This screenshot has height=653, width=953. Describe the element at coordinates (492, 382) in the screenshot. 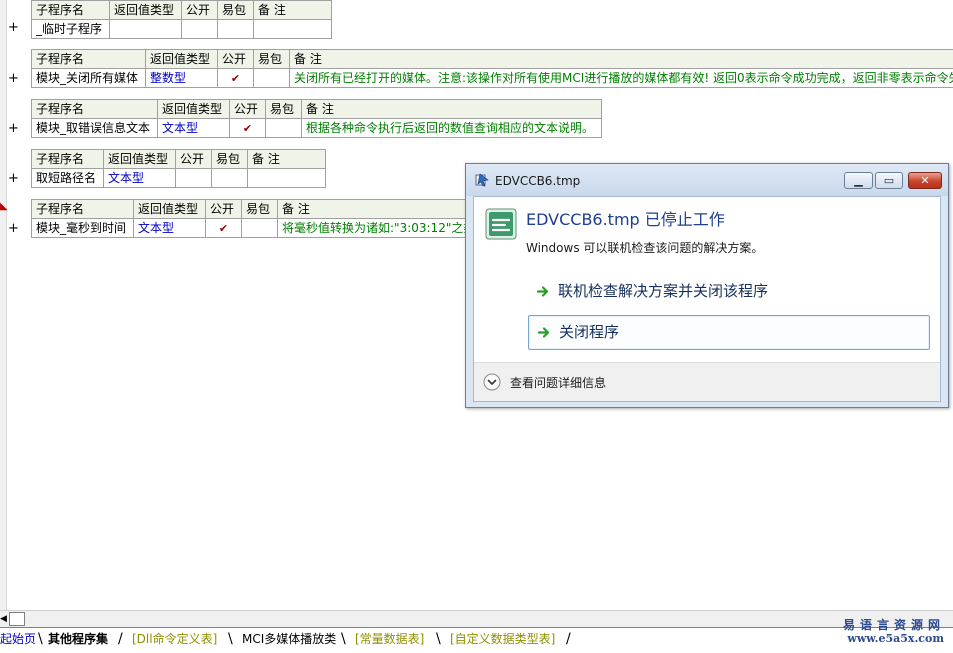

I see `chevron-down-icon` at that location.